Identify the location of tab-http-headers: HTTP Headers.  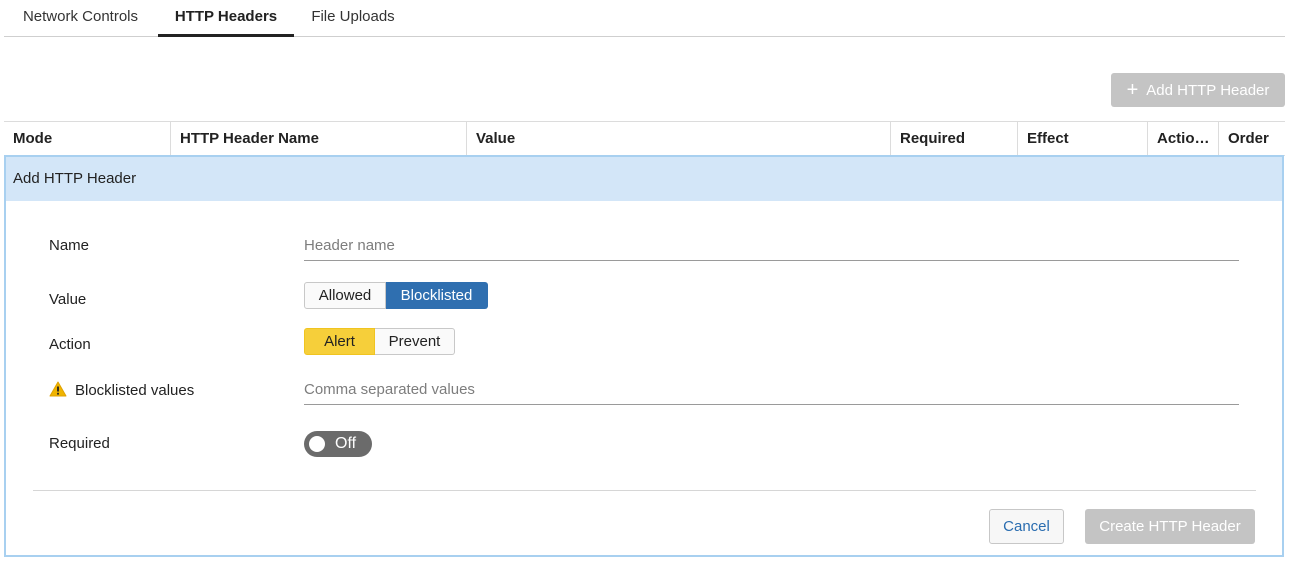
(226, 18).